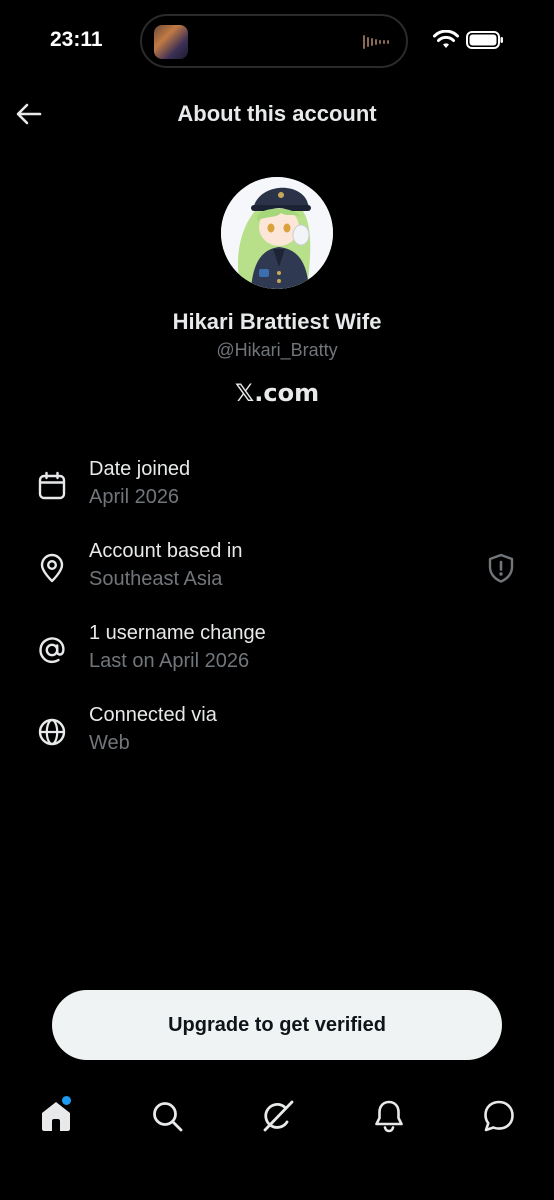  I want to click on upgrade-verified-button: Upgrade to get verified, so click(277, 1025).